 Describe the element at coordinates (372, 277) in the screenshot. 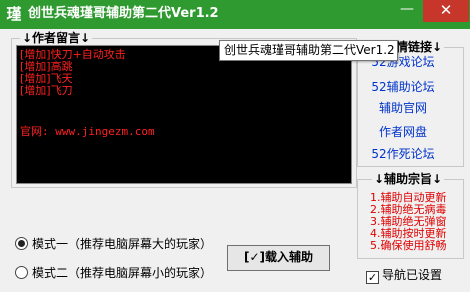

I see `nav-checkbox: ✓` at that location.